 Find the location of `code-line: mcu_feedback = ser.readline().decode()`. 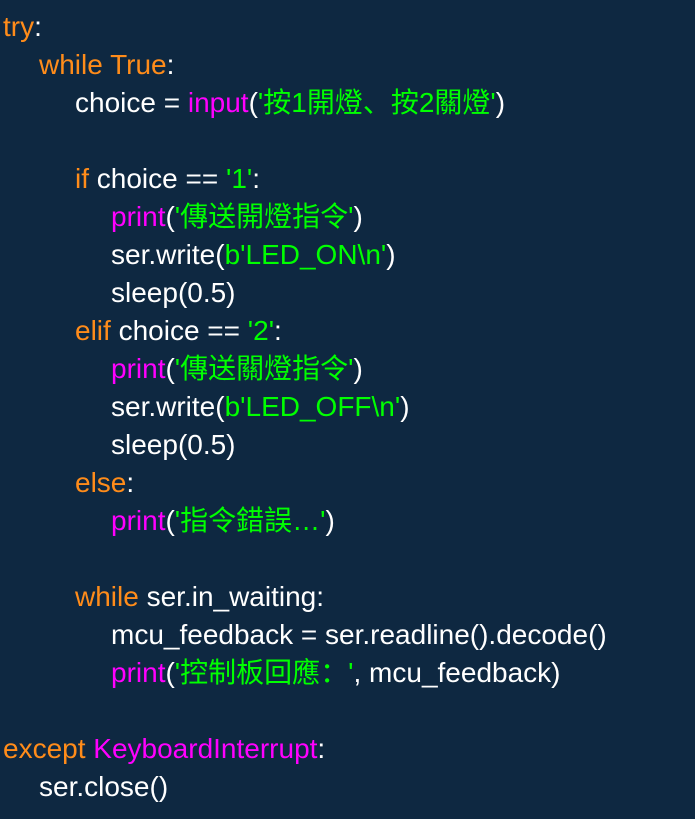

code-line: mcu_feedback = ser.readline().decode() is located at coordinates (347, 635).